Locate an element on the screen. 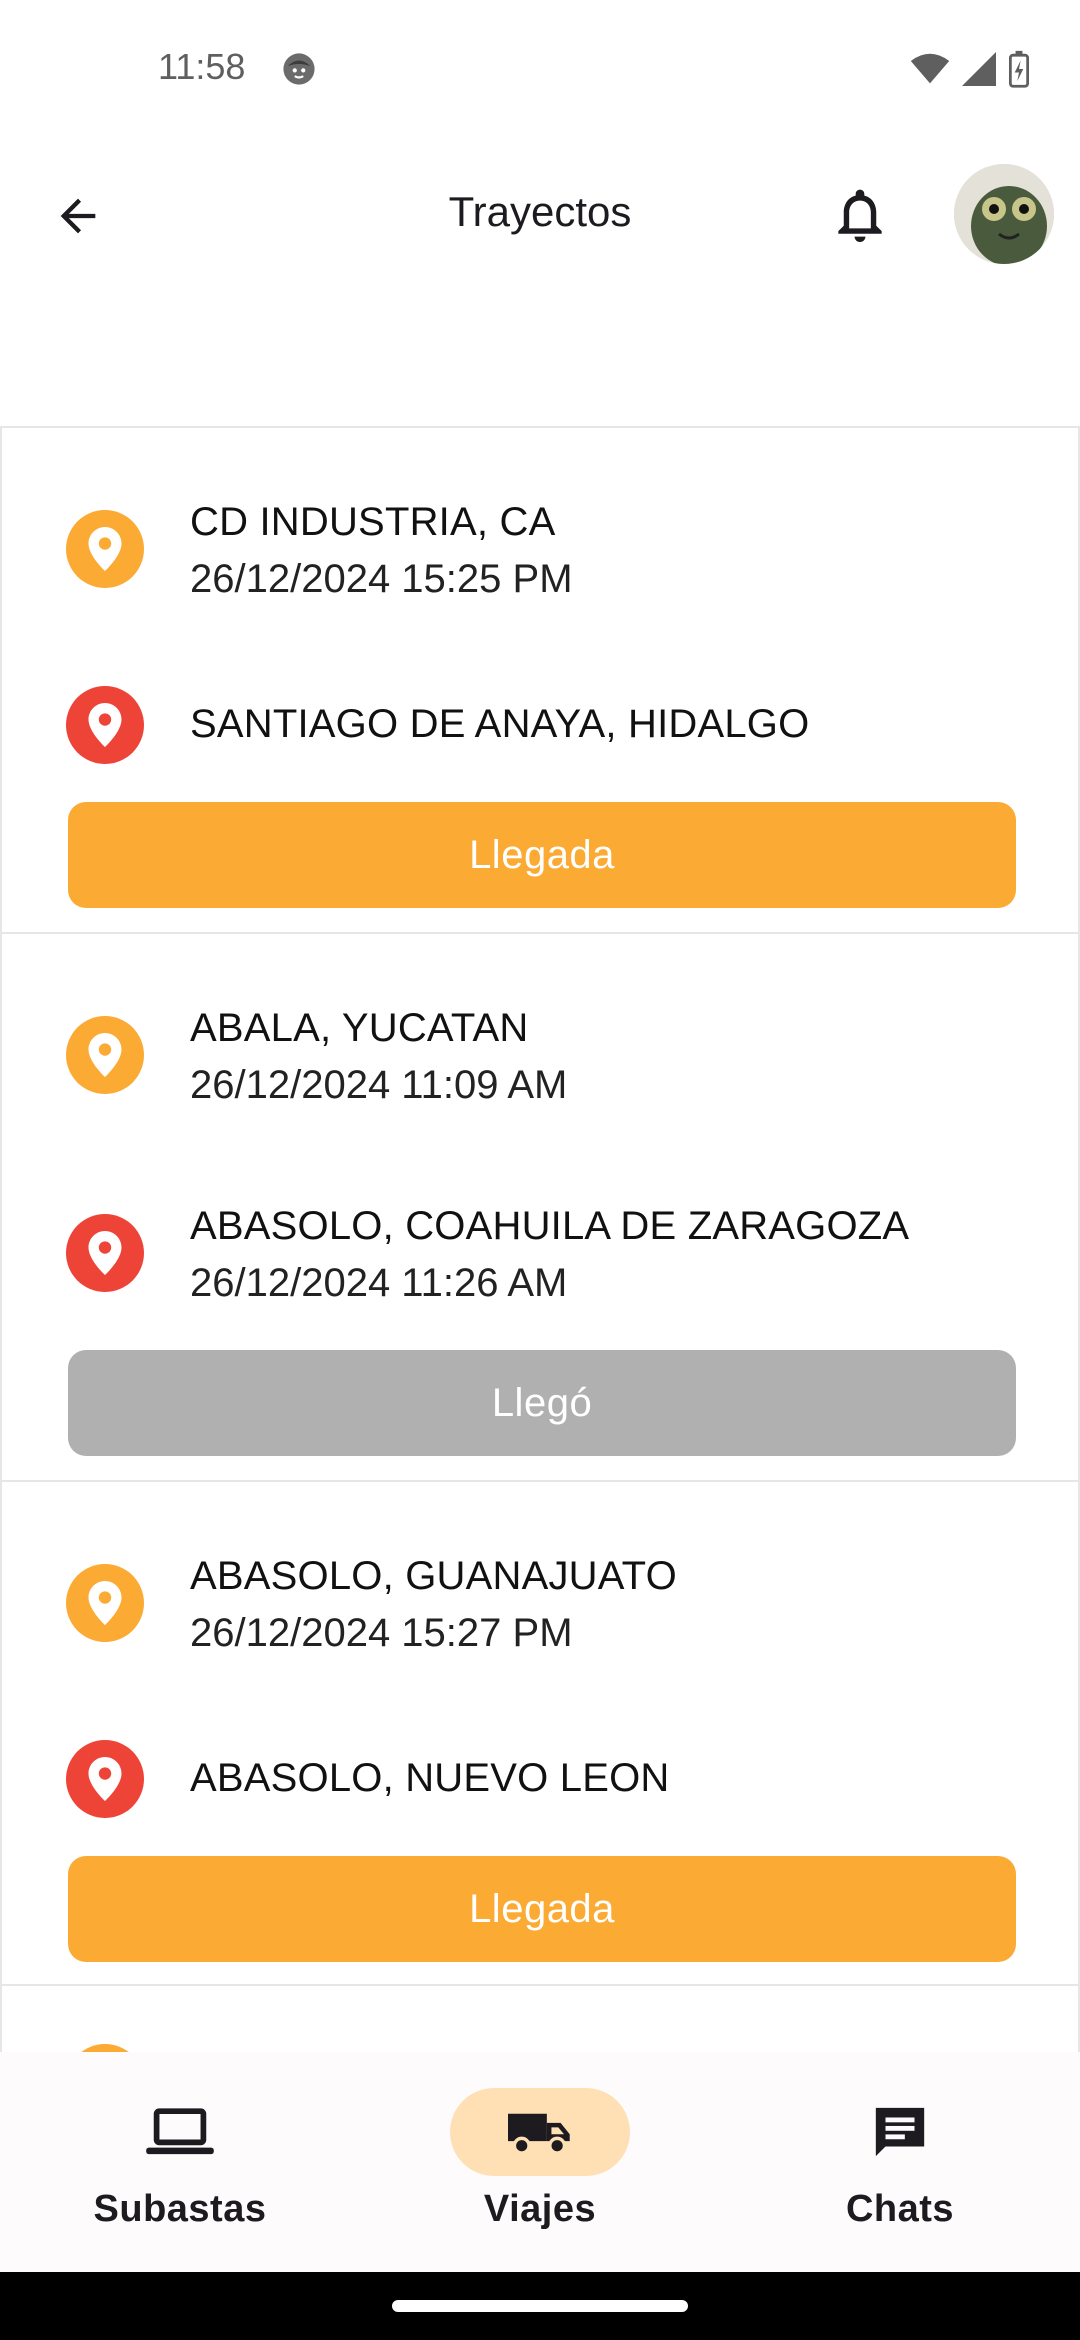  cell-signal-icon is located at coordinates (979, 69).